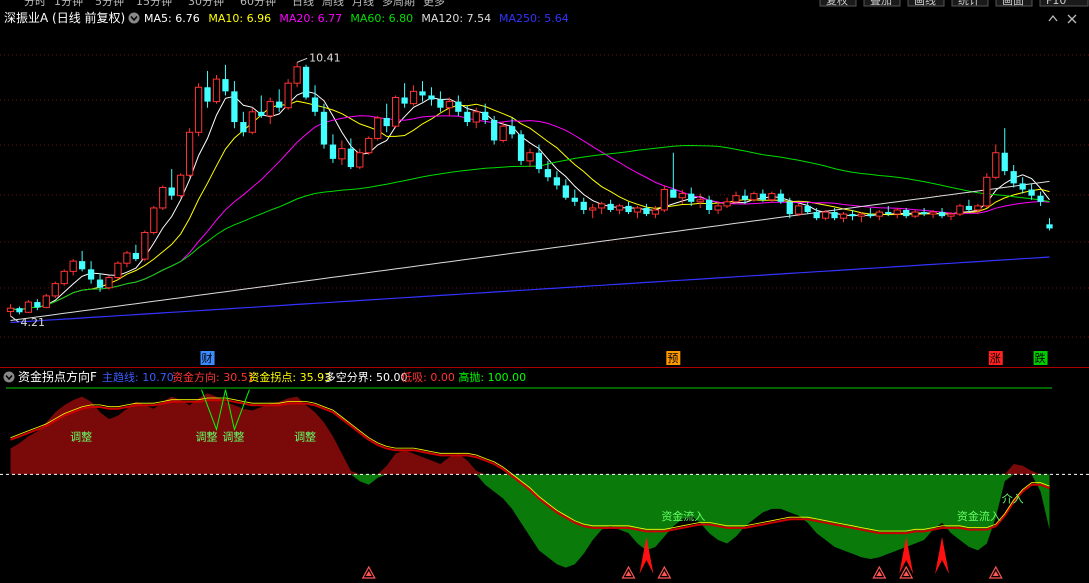  Describe the element at coordinates (57, 376) in the screenshot. I see `indicator-title: 资金拐点方向F` at that location.